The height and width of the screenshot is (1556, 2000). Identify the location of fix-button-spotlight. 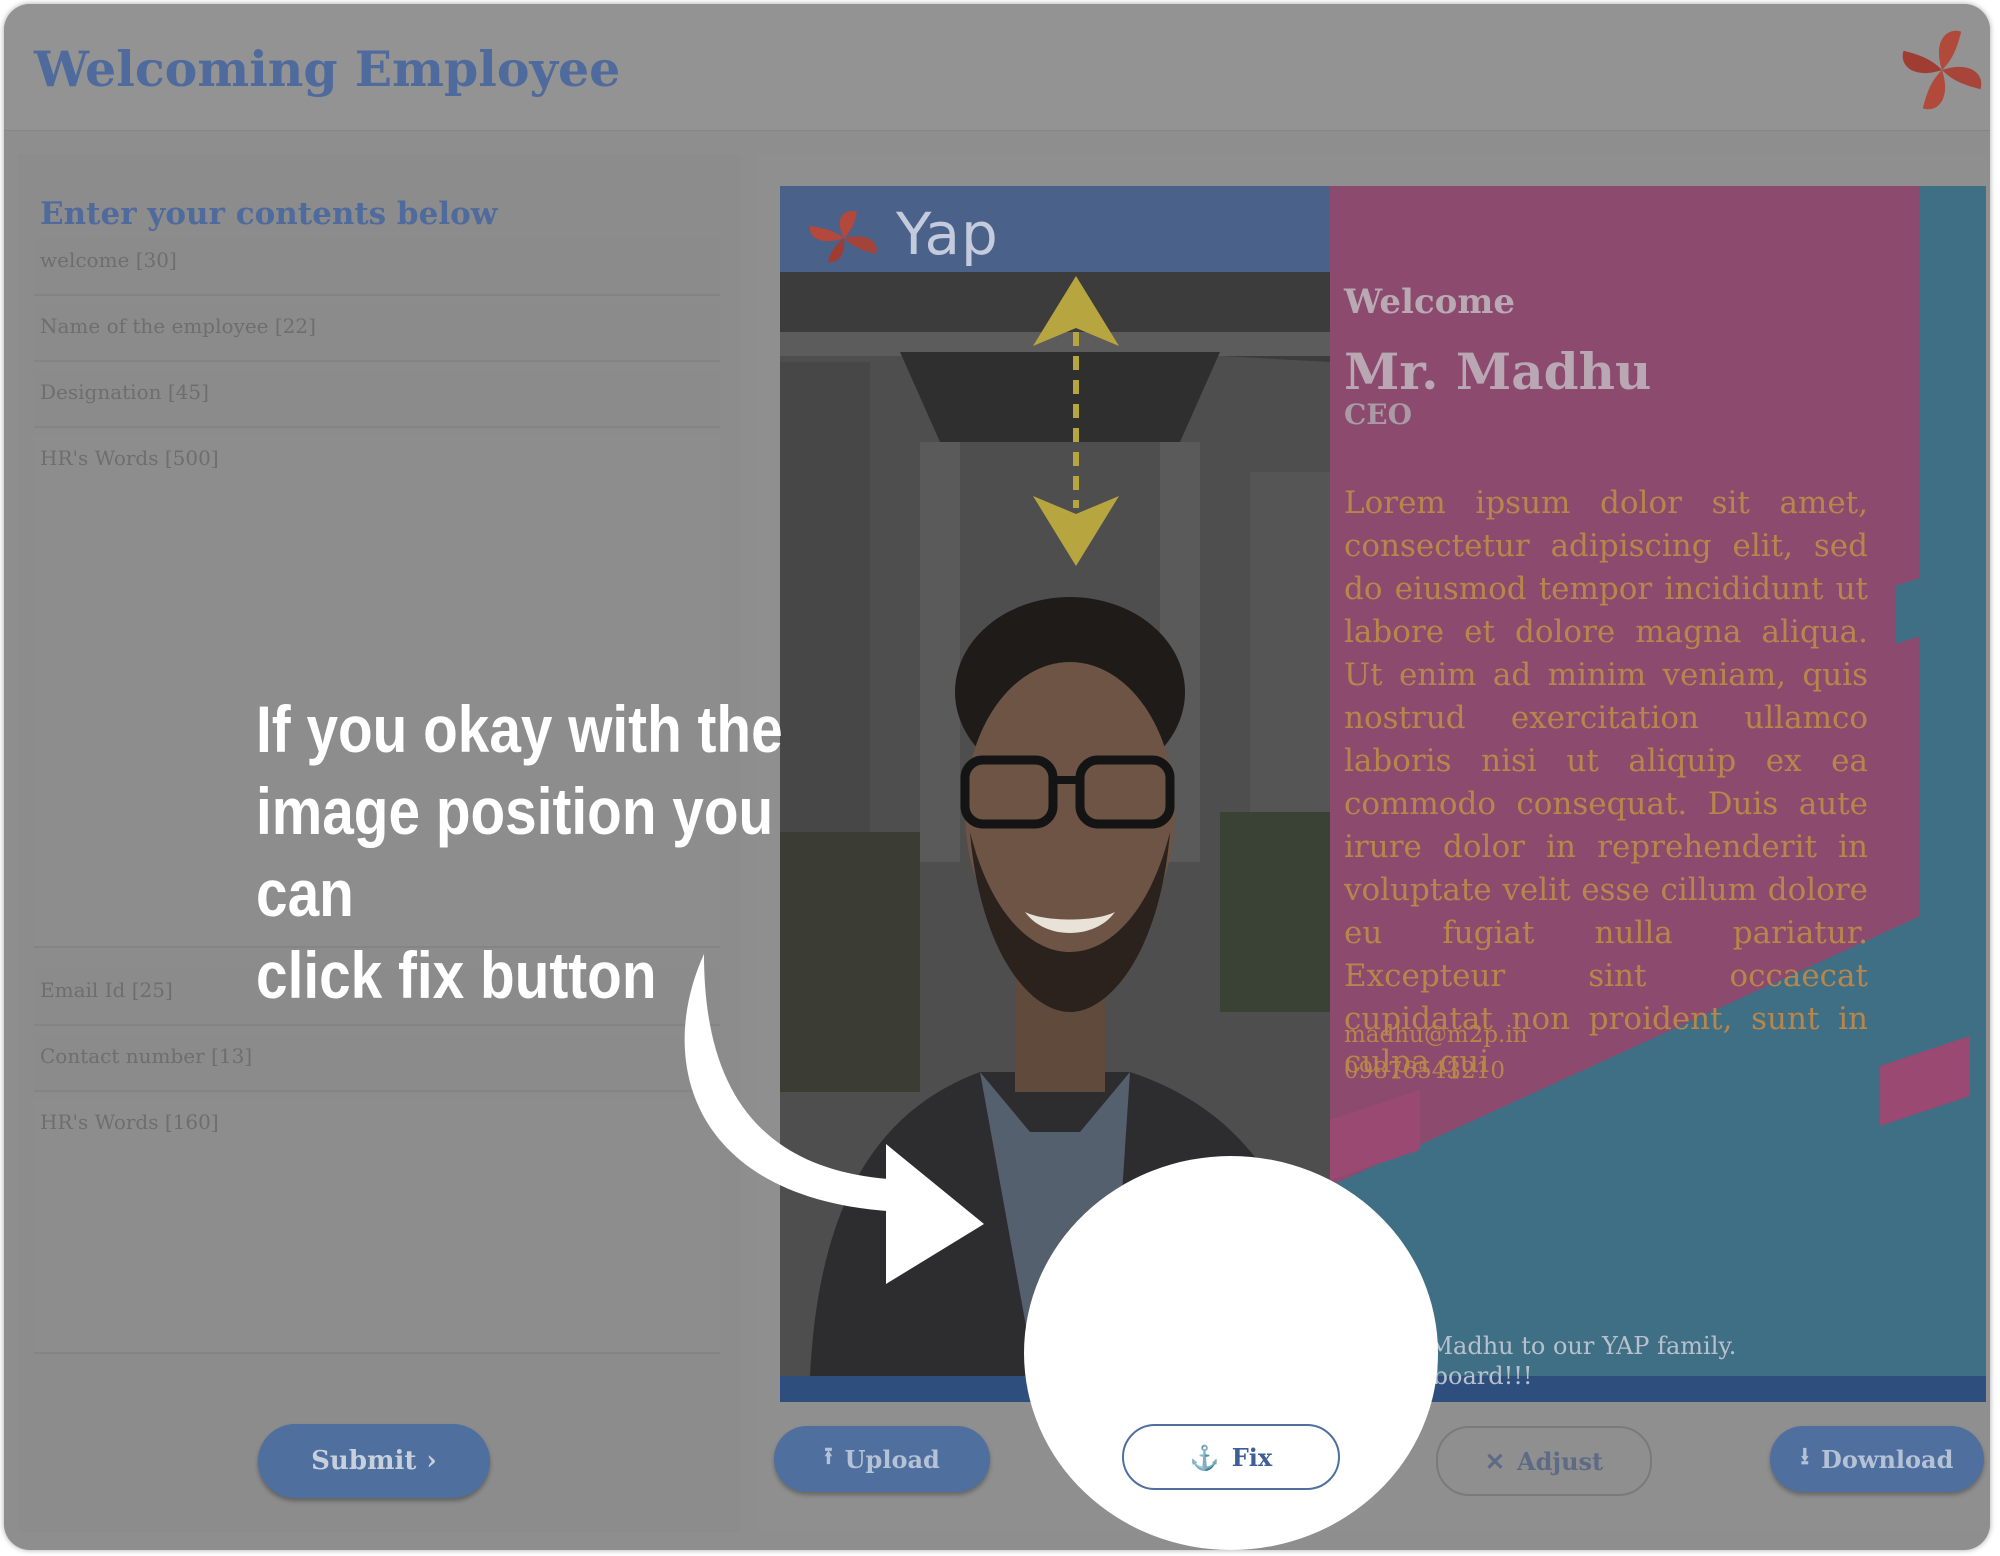
(1231, 1353).